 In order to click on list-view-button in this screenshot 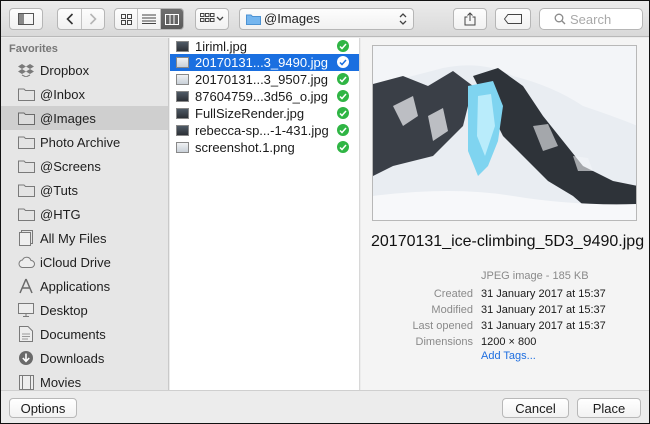, I will do `click(149, 19)`.